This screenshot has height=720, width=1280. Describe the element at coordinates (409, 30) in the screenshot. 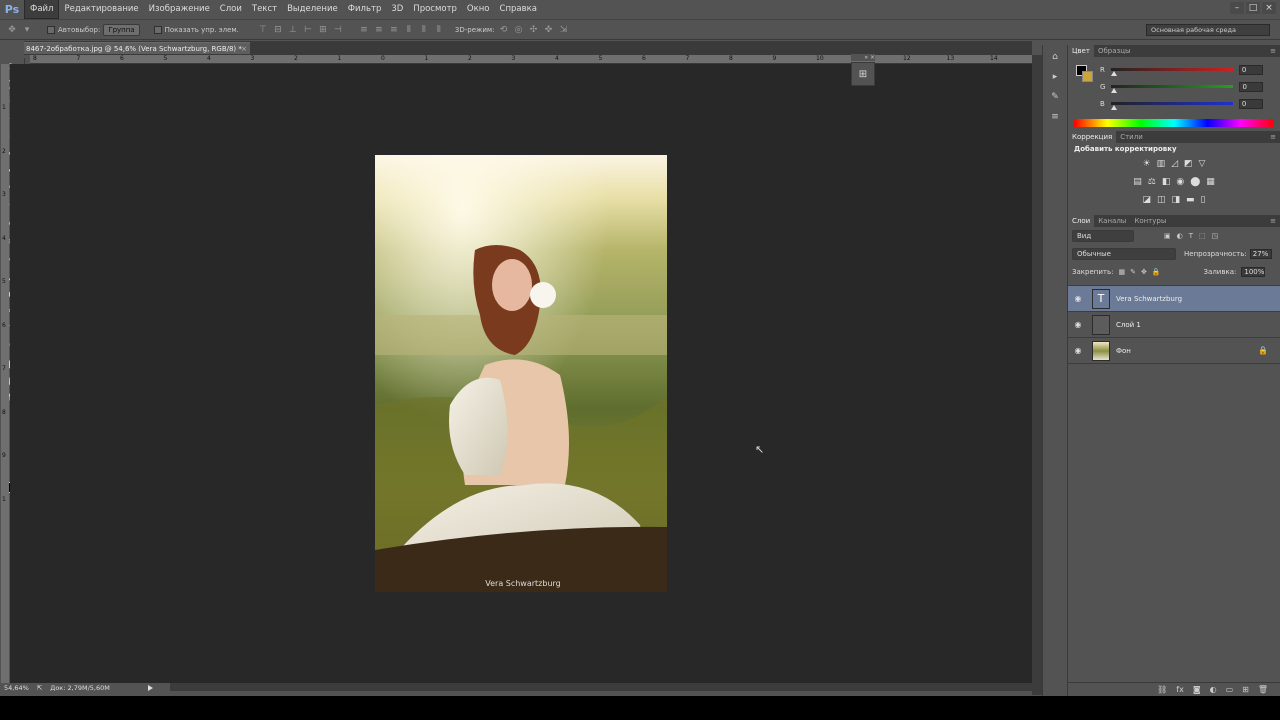

I see `distribute-left-icon: ⦀` at that location.